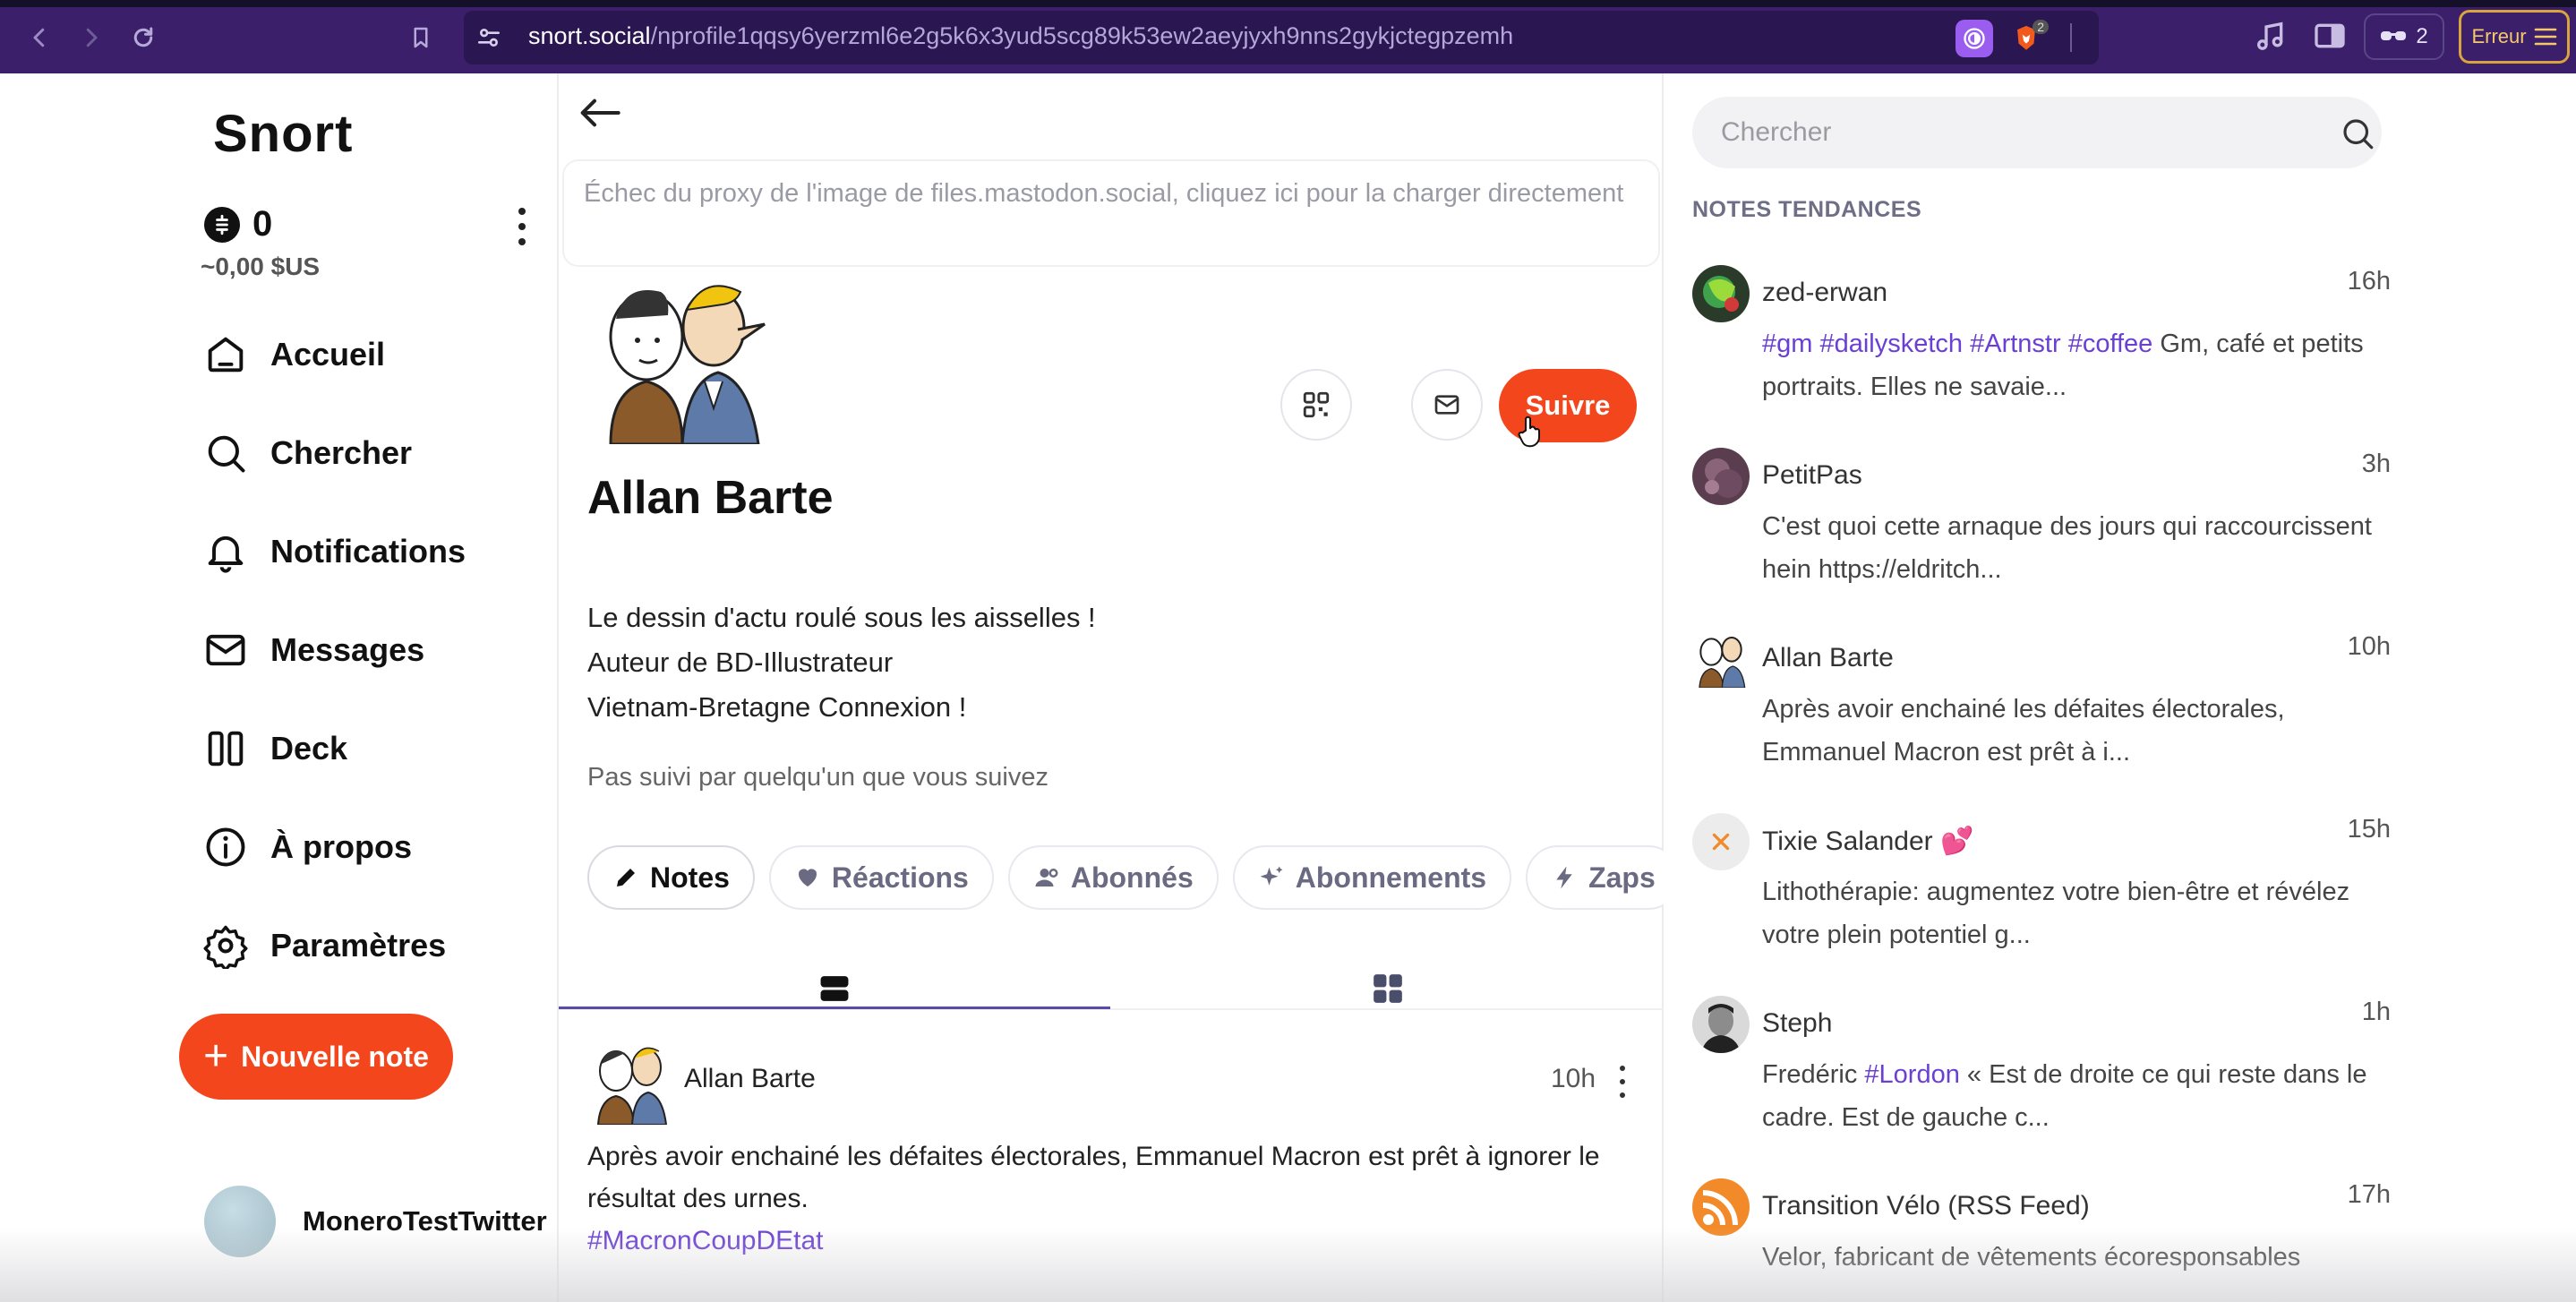 This screenshot has height=1302, width=2576. What do you see at coordinates (226, 749) in the screenshot?
I see `columns-icon` at bounding box center [226, 749].